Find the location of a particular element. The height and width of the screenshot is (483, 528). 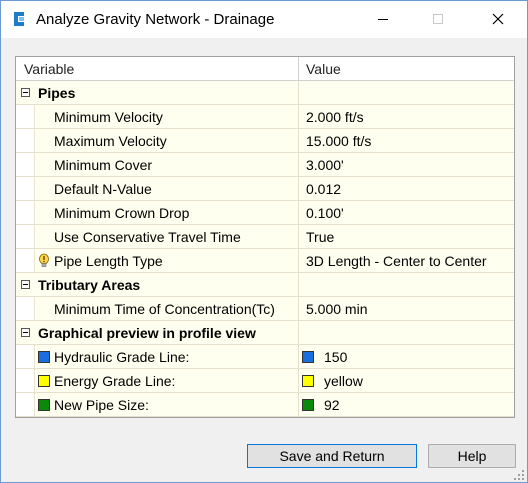

minimize-button is located at coordinates (383, 19).